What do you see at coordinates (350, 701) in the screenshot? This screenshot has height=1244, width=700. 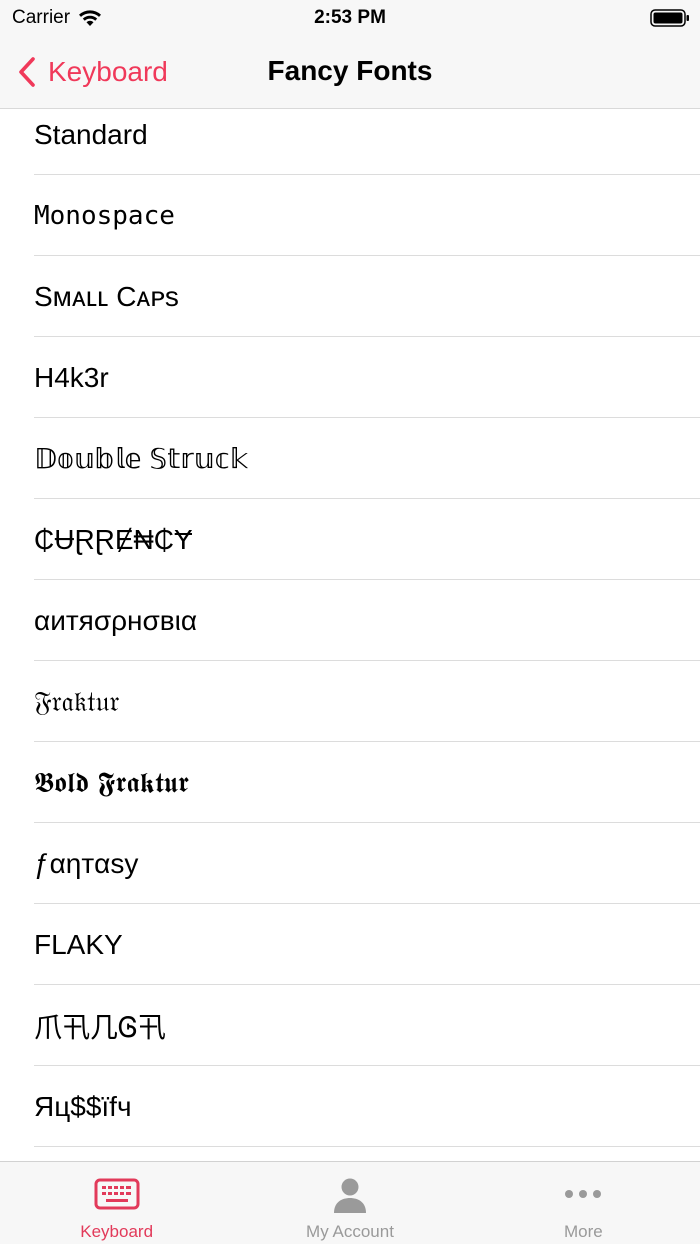 I see `list-item-fraktur: 𝔉𝔯𝔞𝔨𝔱𝔲𝔯` at bounding box center [350, 701].